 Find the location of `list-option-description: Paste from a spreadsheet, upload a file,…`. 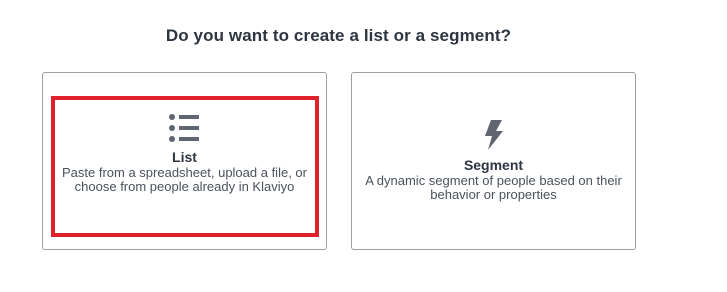

list-option-description: Paste from a spreadsheet, upload a file,… is located at coordinates (184, 179).